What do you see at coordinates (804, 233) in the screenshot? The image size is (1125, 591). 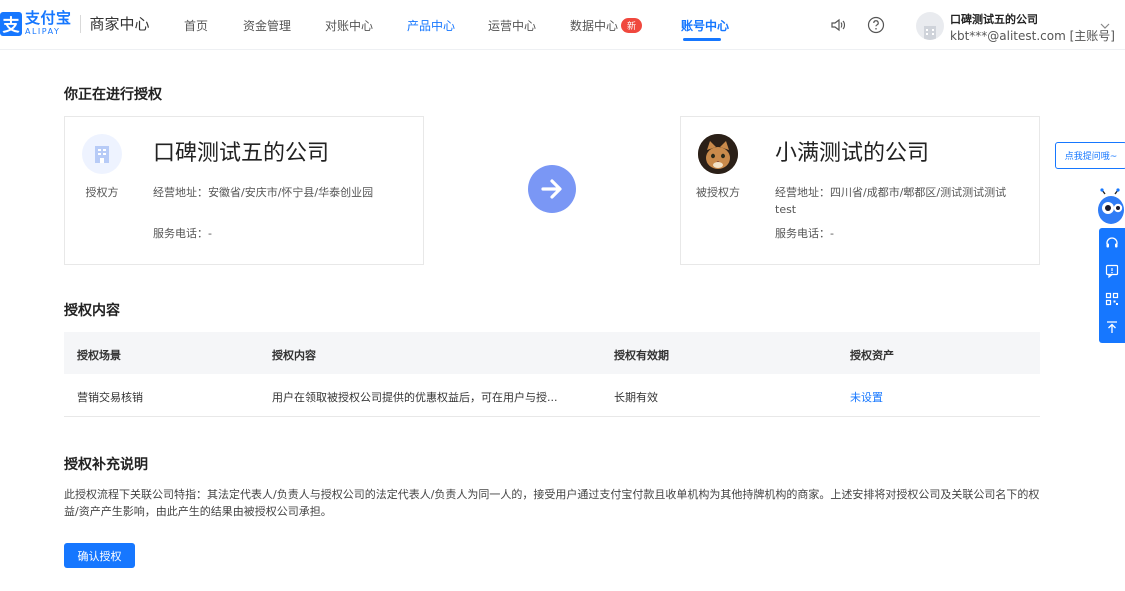 I see `grantee-phone: 服务电话：-` at bounding box center [804, 233].